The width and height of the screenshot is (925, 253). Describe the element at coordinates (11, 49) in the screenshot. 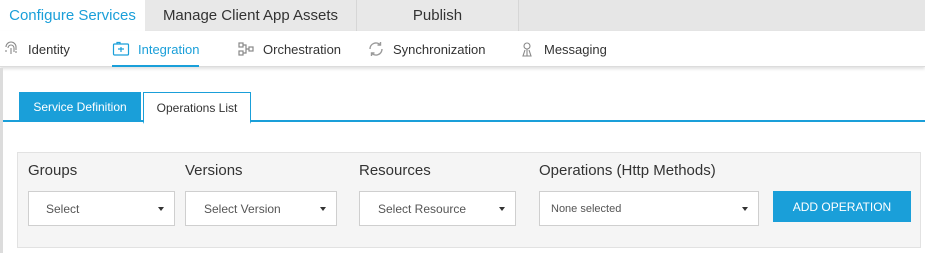

I see `fingerprint-icon` at that location.